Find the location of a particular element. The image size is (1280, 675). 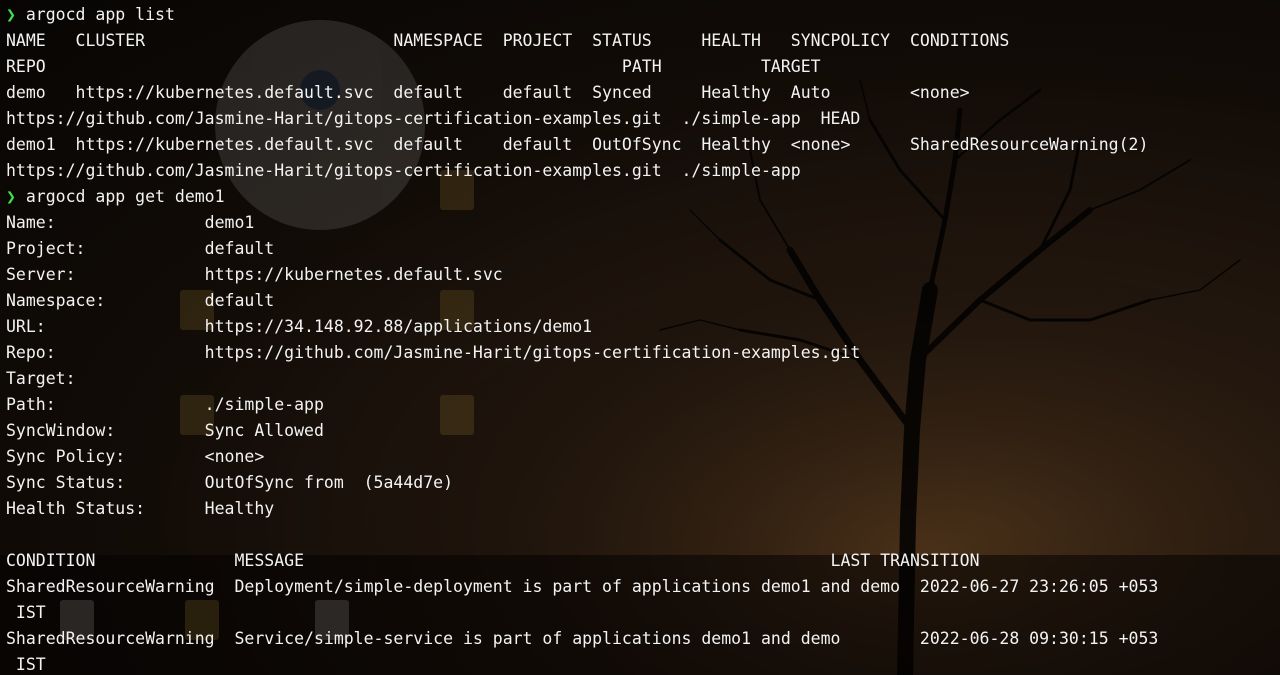

output-line: Health Status: Healthy is located at coordinates (140, 508).